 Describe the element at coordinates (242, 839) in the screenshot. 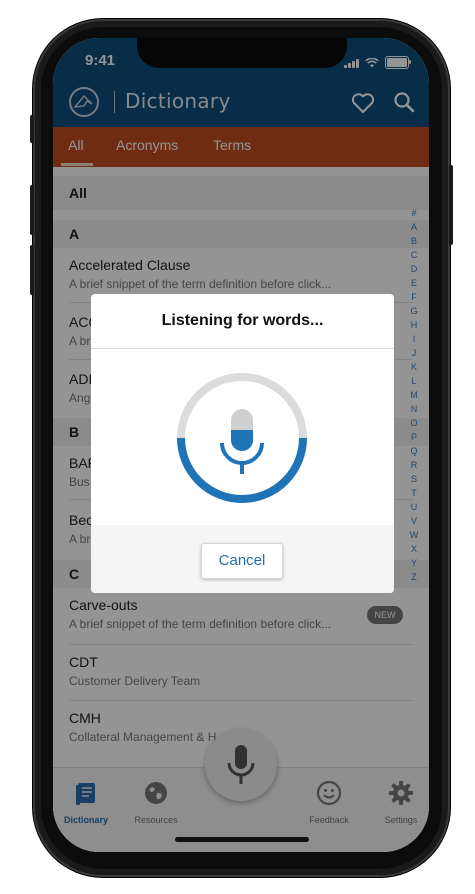

I see `home-indicator` at that location.